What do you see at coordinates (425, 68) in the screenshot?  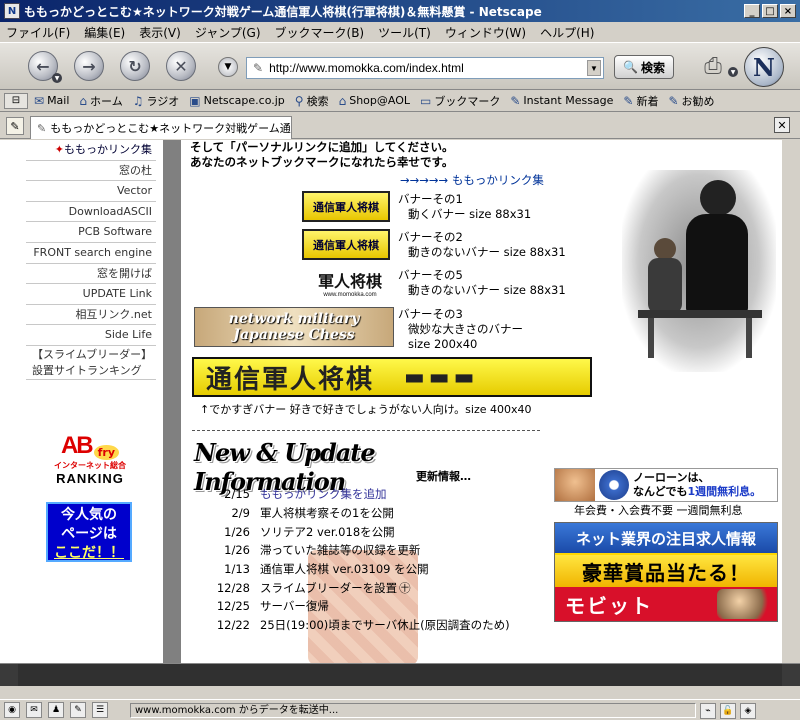 I see `url-bar: ✎ http://www.momokka.com/index.html ▼` at bounding box center [425, 68].